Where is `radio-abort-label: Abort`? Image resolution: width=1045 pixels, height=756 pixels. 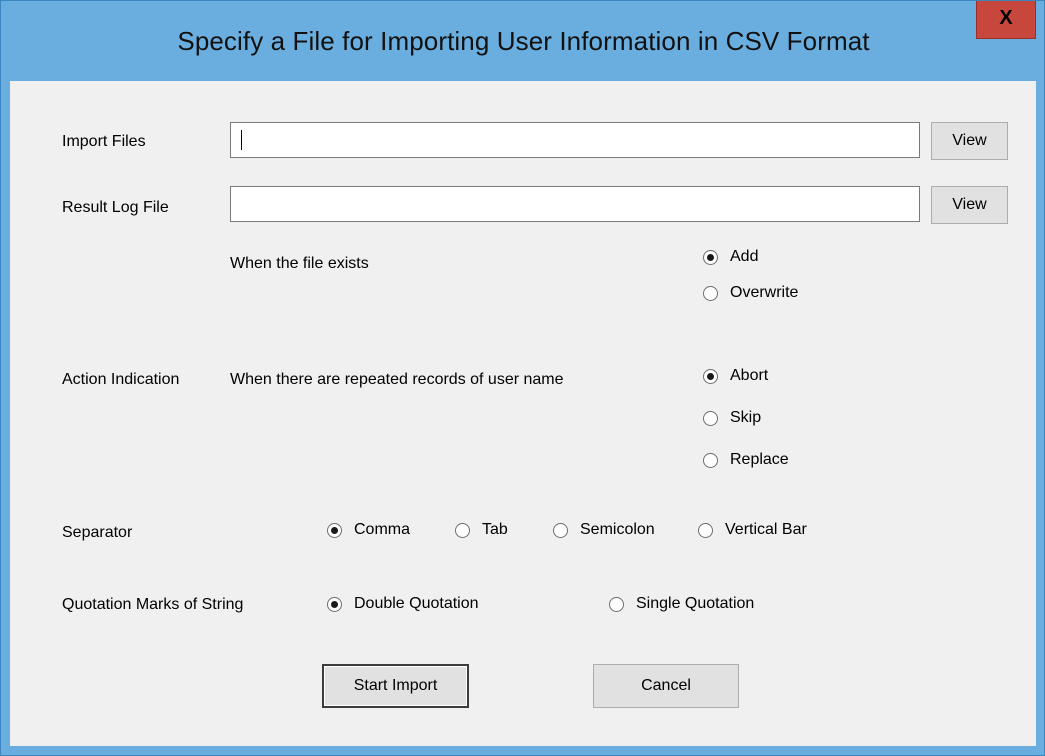
radio-abort-label: Abort is located at coordinates (749, 375).